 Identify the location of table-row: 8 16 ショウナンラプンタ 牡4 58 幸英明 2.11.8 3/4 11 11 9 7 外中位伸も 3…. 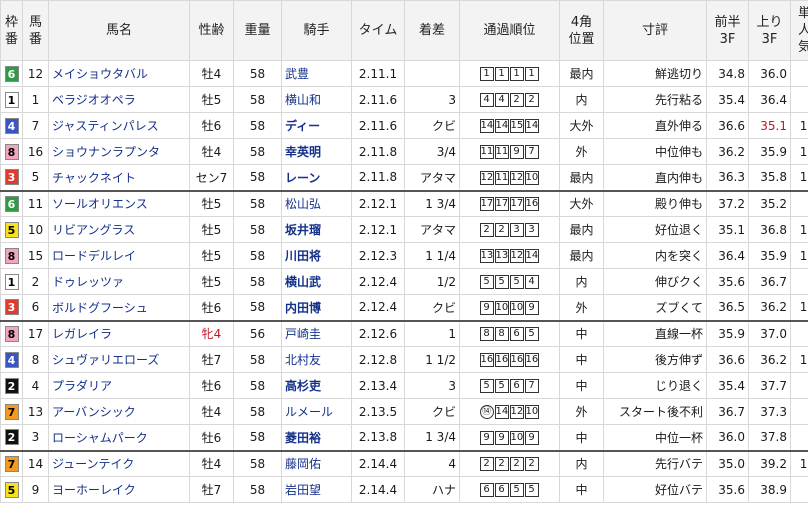
(404, 151).